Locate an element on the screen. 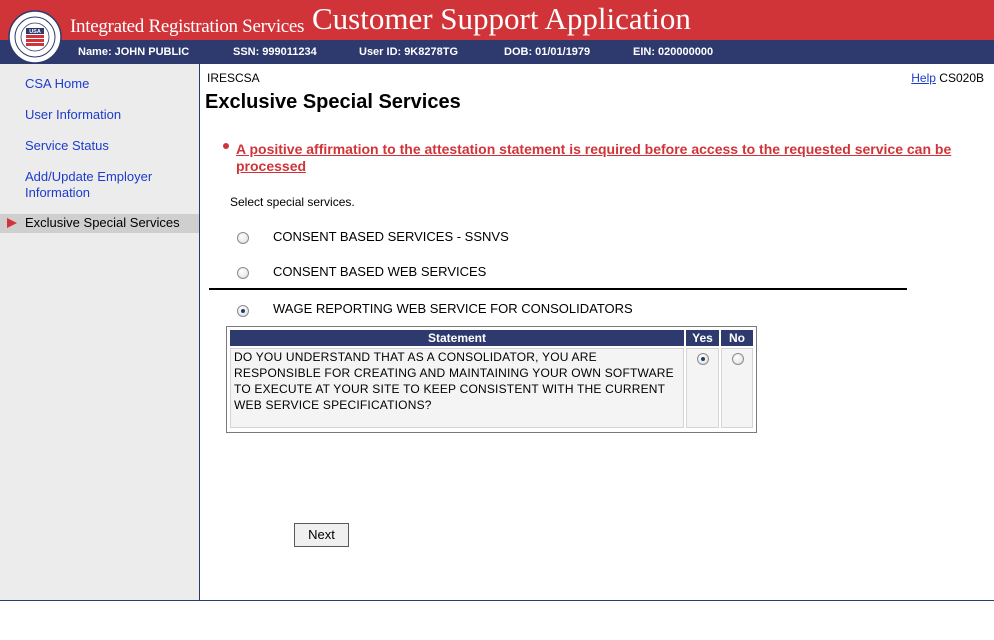 The image size is (994, 640). statement-no-radio is located at coordinates (738, 359).